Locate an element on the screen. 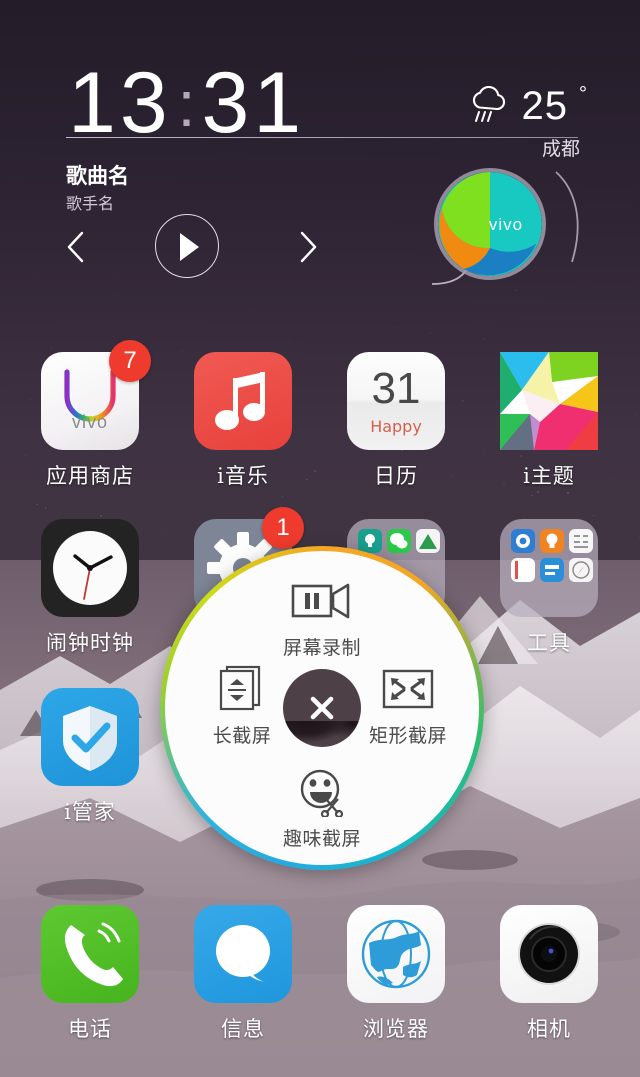  app-label: 日历 is located at coordinates (396, 476).